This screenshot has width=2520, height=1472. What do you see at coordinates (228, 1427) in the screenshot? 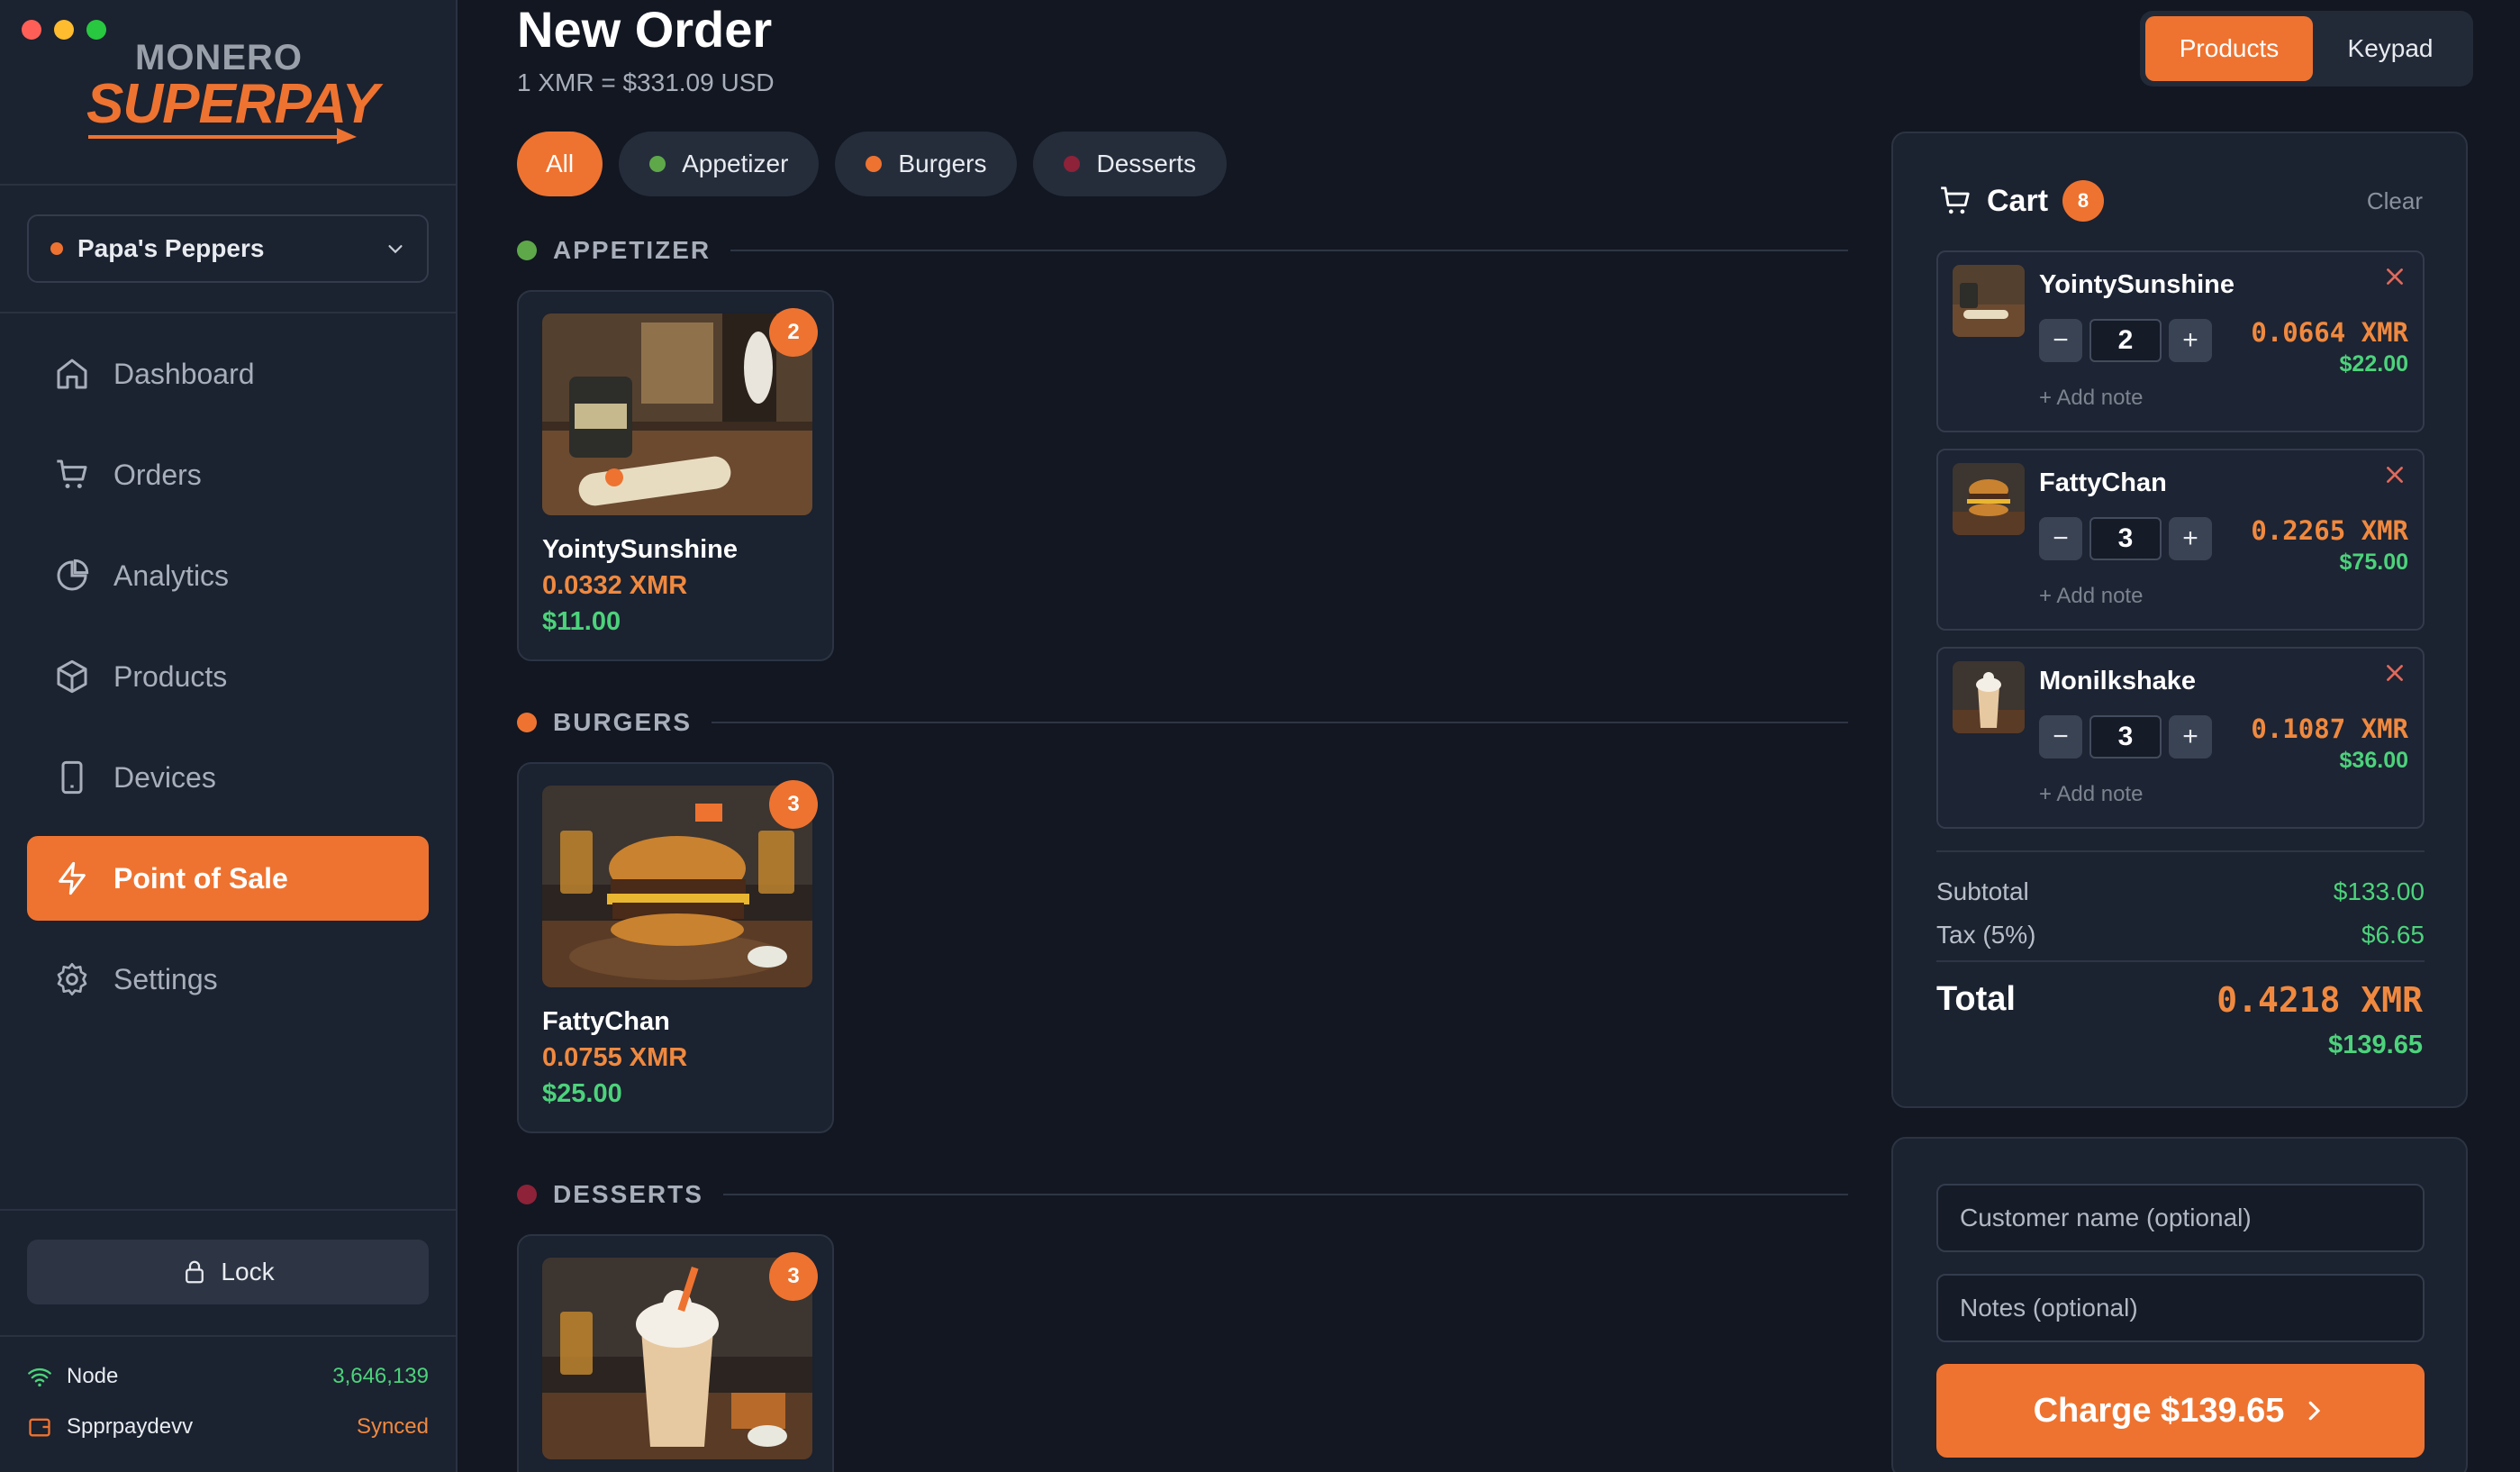
I see `wallet-status: Spprpaydevv Synced` at bounding box center [228, 1427].